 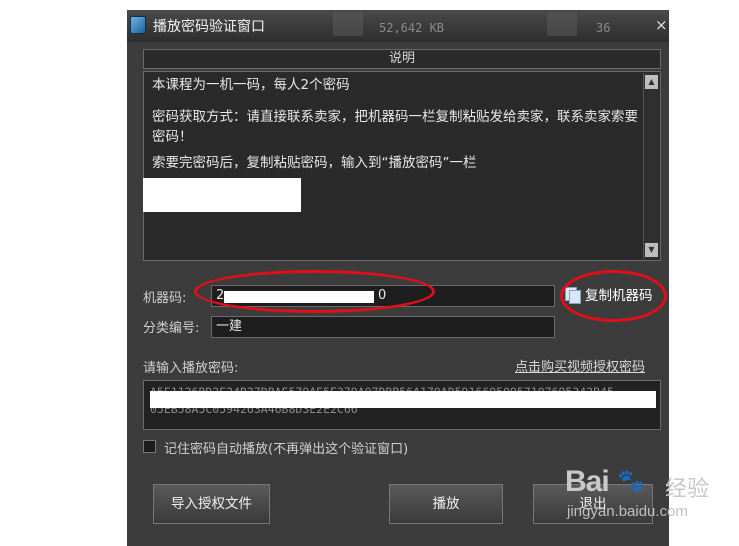 What do you see at coordinates (395, 127) in the screenshot?
I see `description-line: 密码获取方式：请直接联系卖家，把机器码一栏复制粘贴发给卖家，联系卖家索要密码！` at bounding box center [395, 127].